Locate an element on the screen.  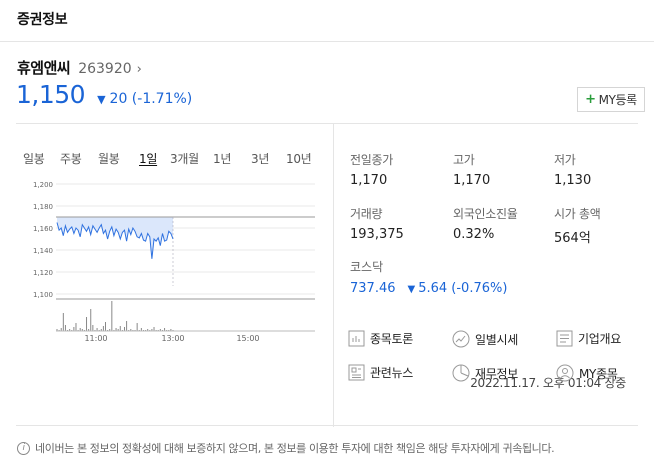
current-price: 1,150 is located at coordinates (51, 94).